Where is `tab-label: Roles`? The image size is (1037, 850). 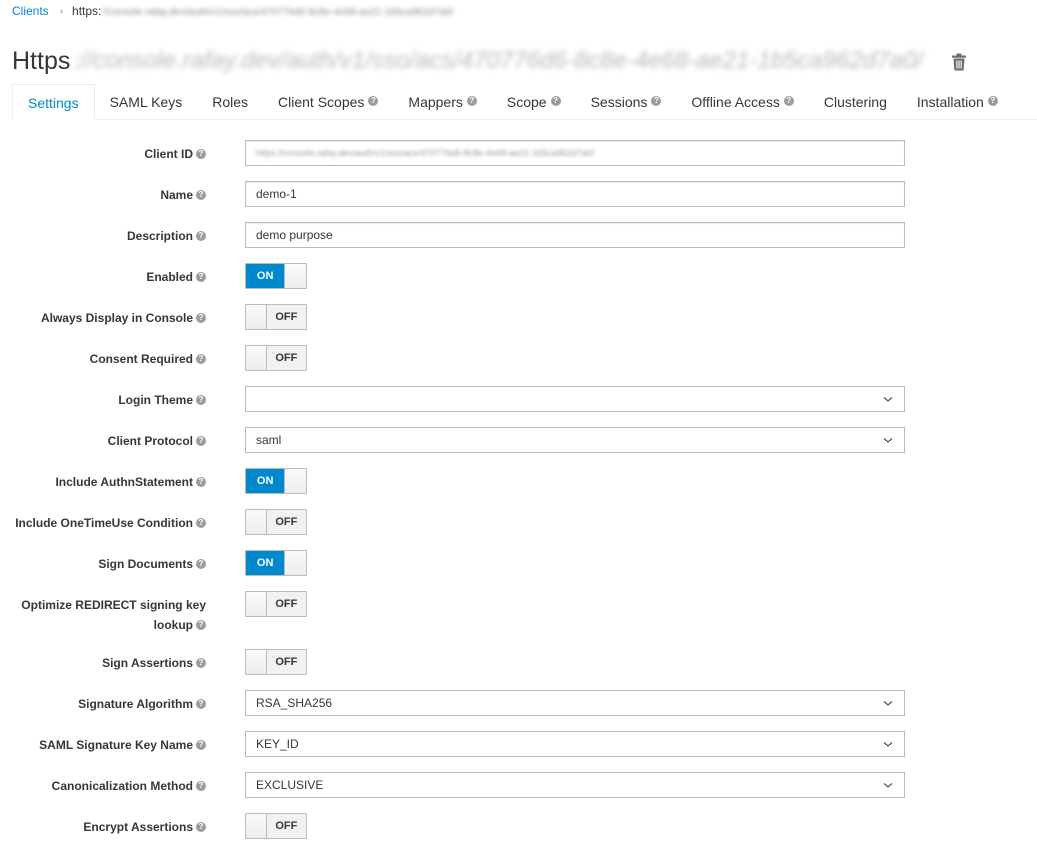 tab-label: Roles is located at coordinates (230, 102).